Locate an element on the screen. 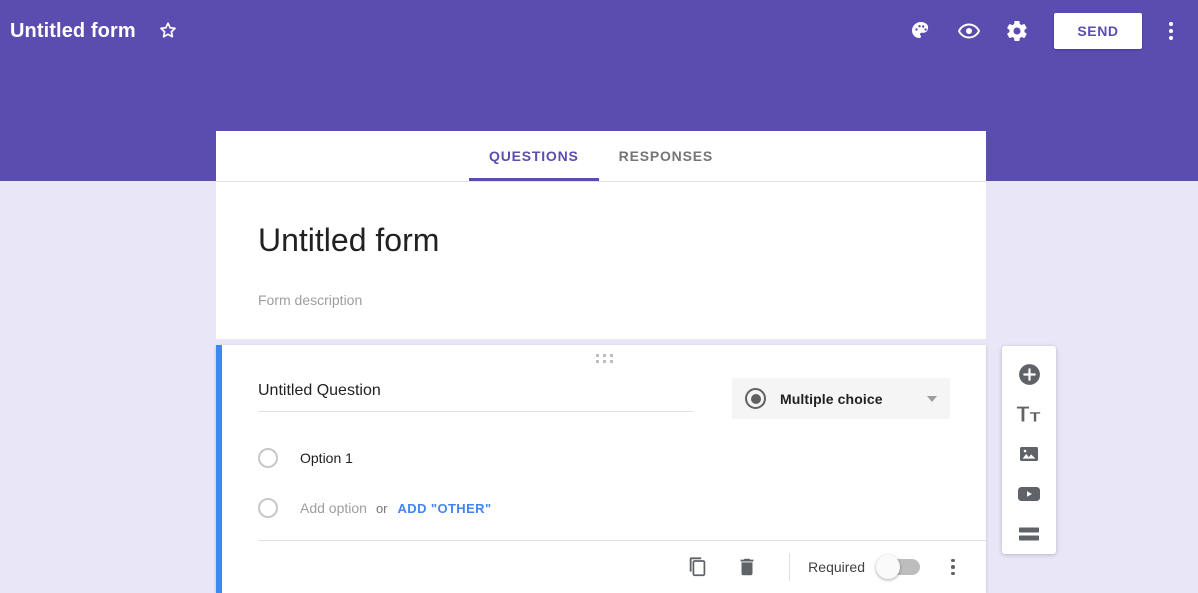 Image resolution: width=1198 pixels, height=593 pixels. add-image-button is located at coordinates (1029, 455).